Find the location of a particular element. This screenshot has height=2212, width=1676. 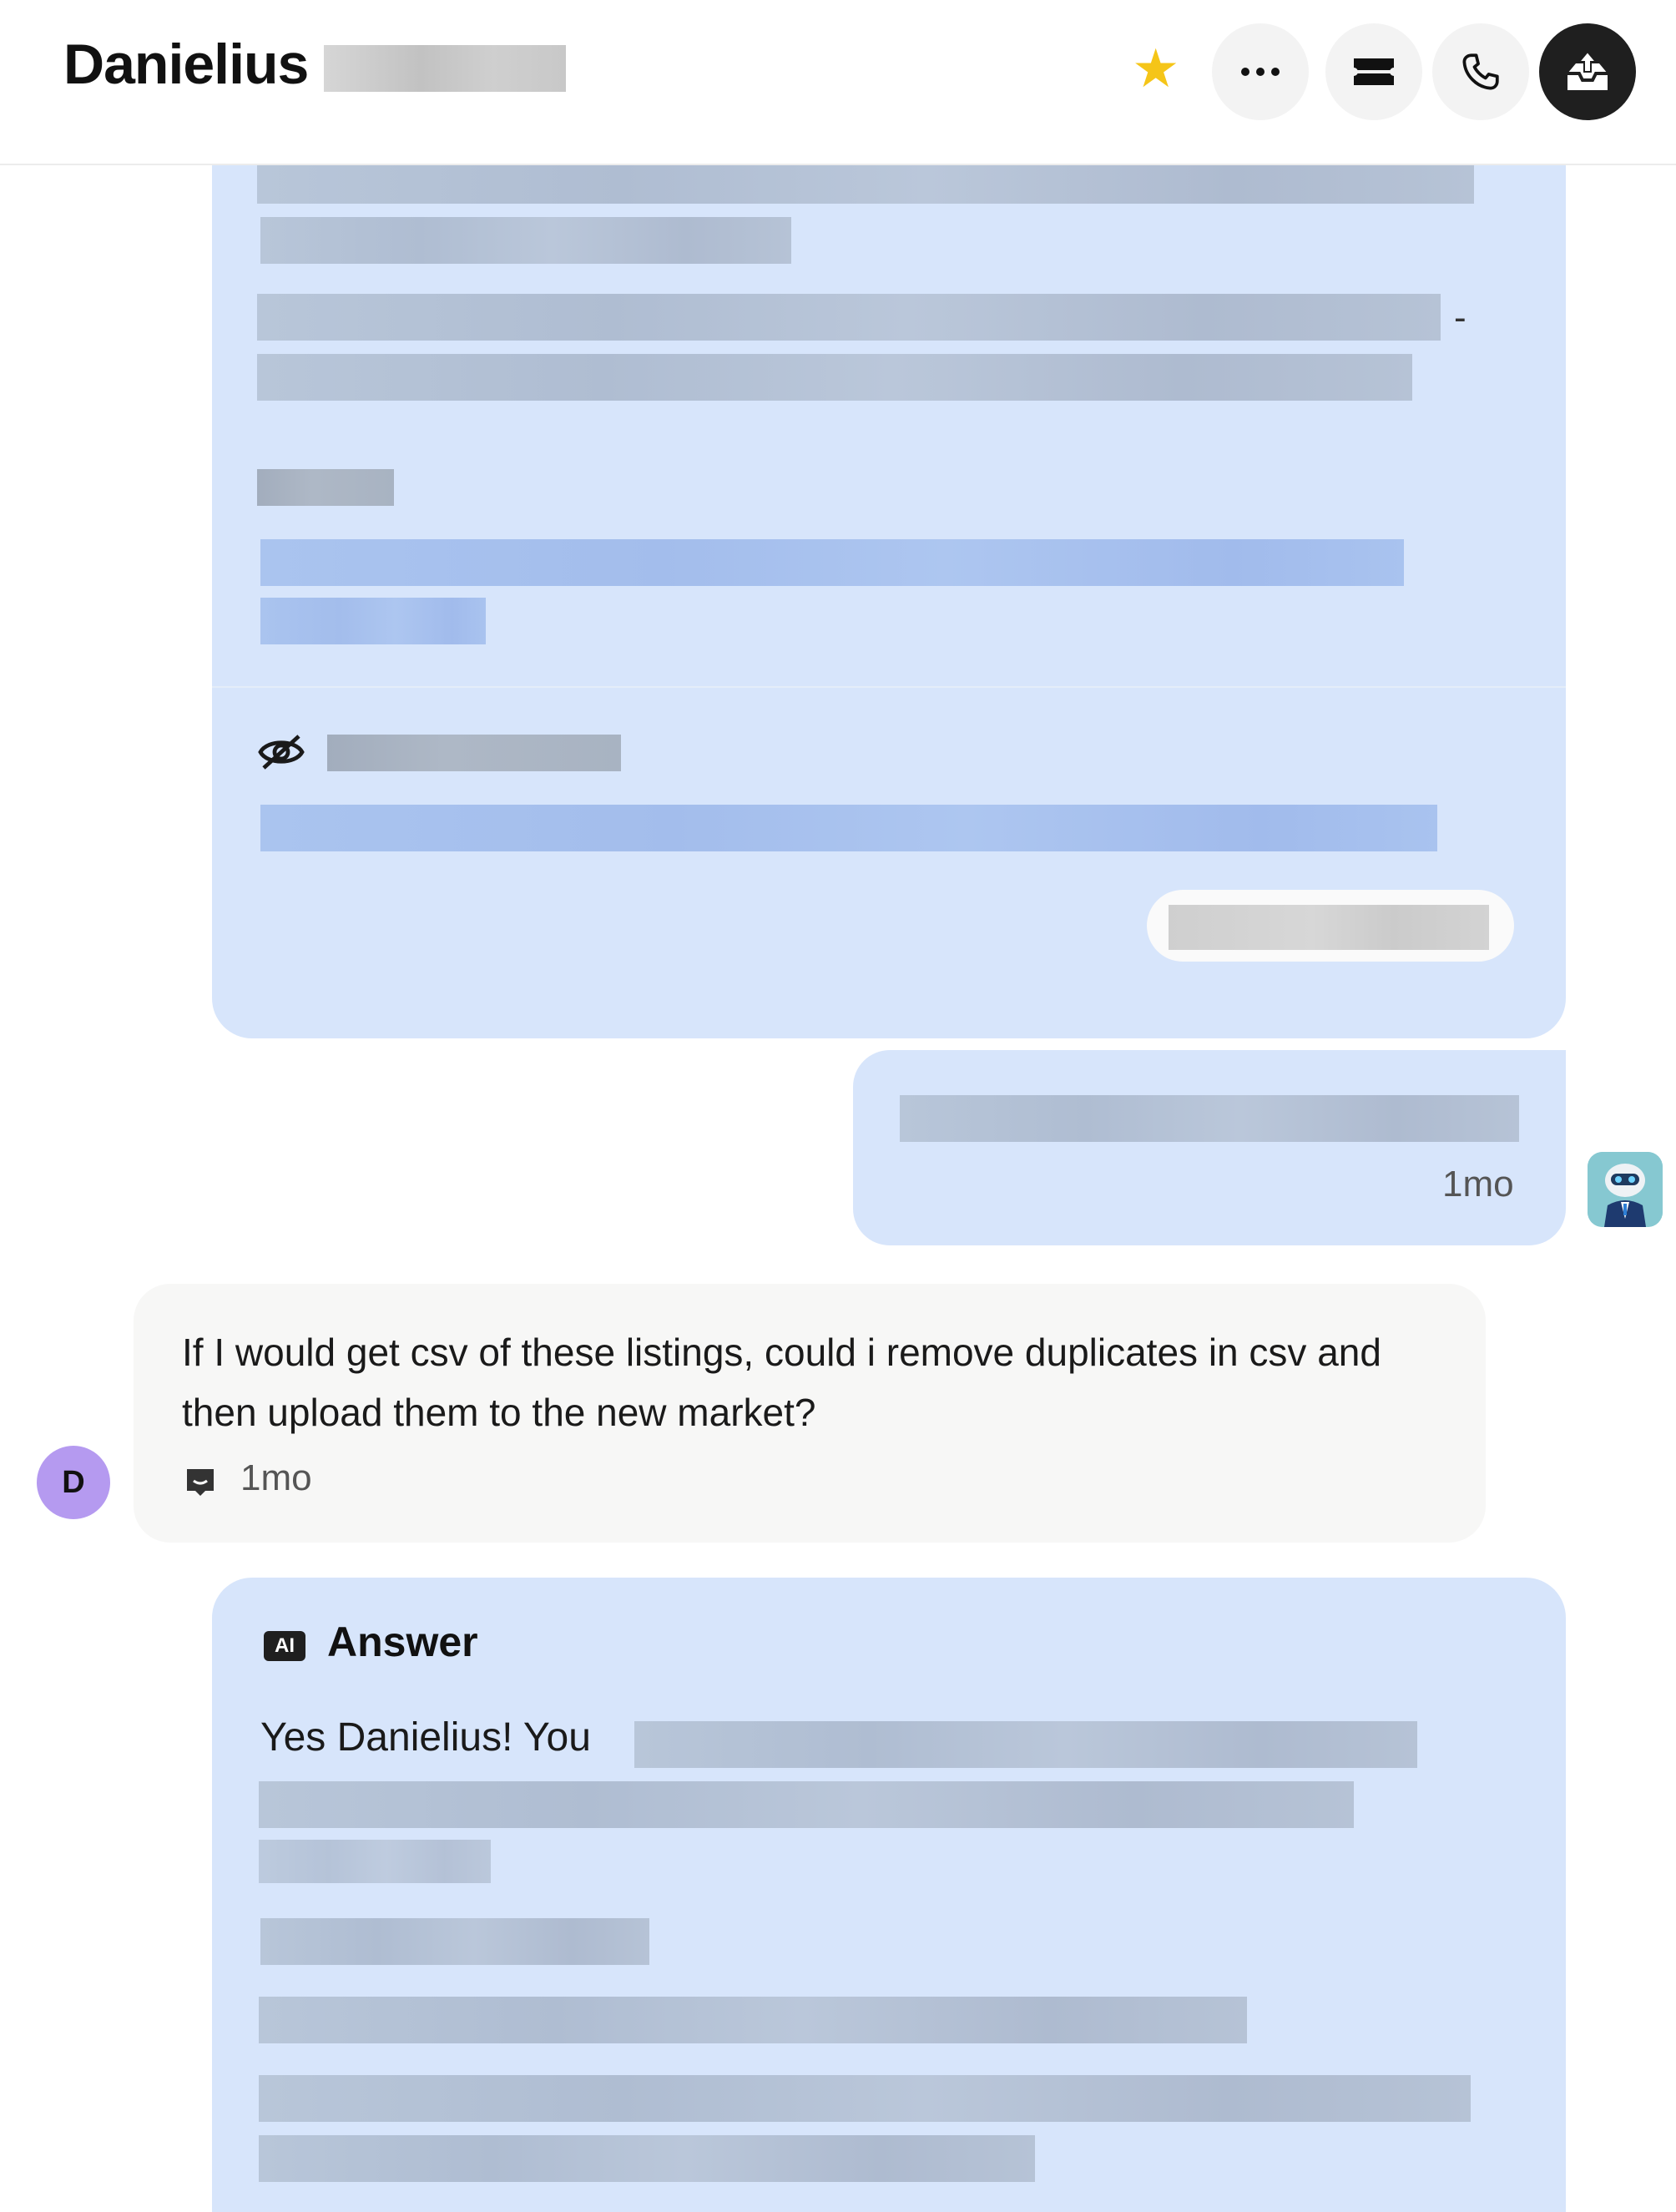

reaction-pill is located at coordinates (1330, 926).